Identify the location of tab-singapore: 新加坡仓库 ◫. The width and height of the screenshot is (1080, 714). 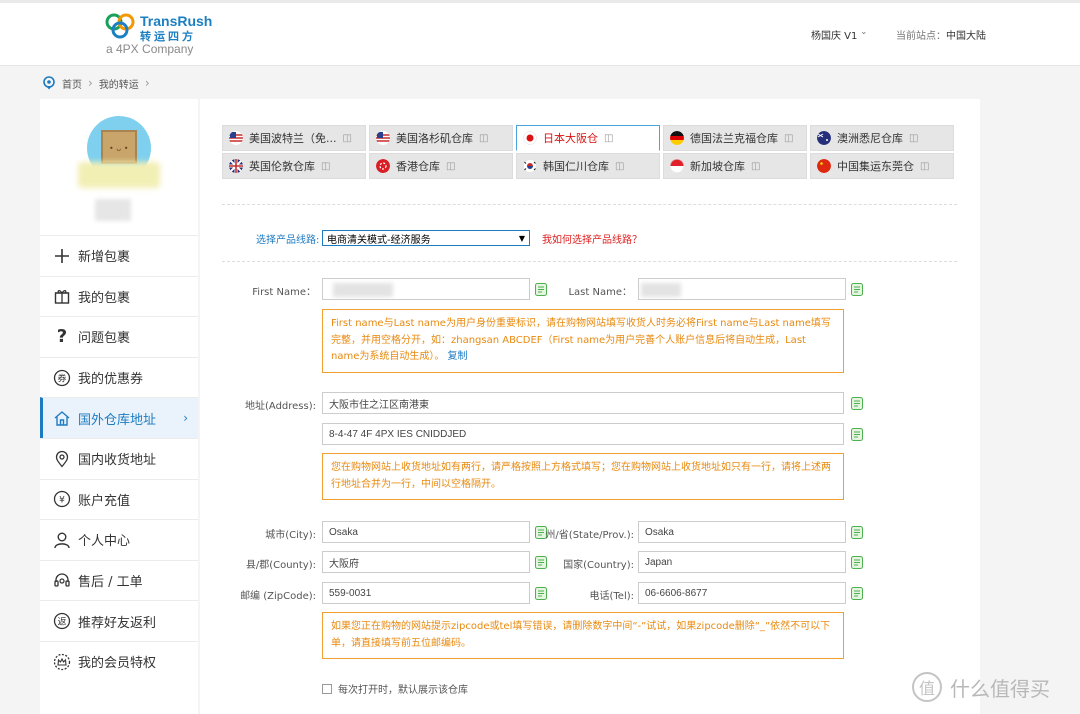
(735, 166).